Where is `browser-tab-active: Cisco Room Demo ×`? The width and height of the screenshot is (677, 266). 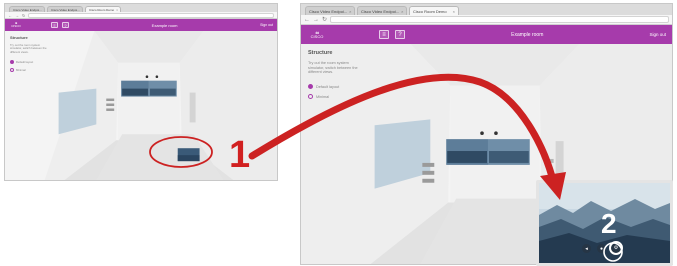 browser-tab-active: Cisco Room Demo × is located at coordinates (434, 10).